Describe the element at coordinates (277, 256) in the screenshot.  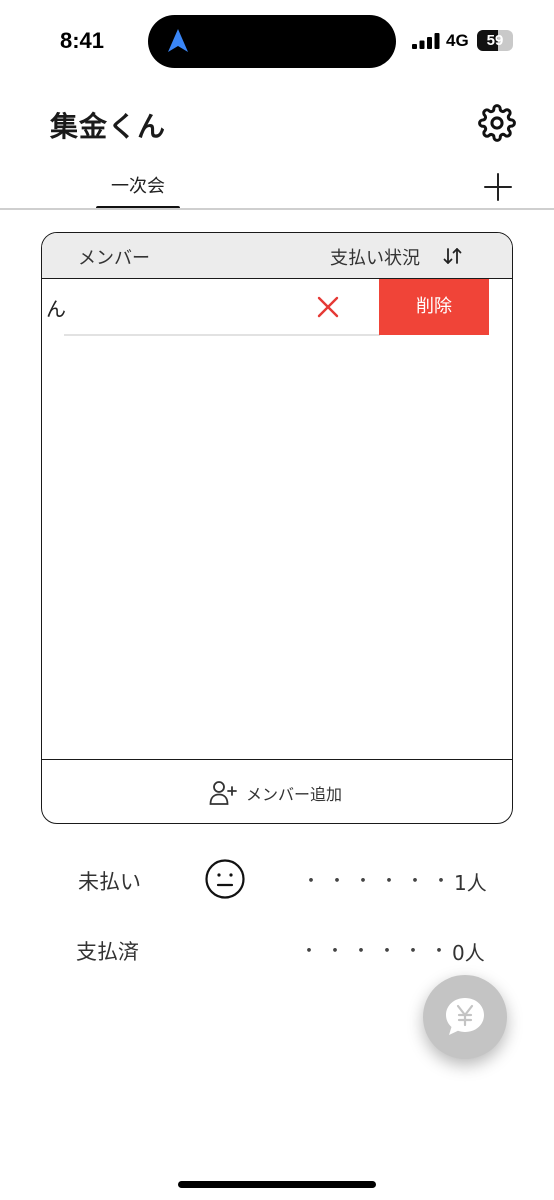
I see `table-header: メンバー 支払い状況` at that location.